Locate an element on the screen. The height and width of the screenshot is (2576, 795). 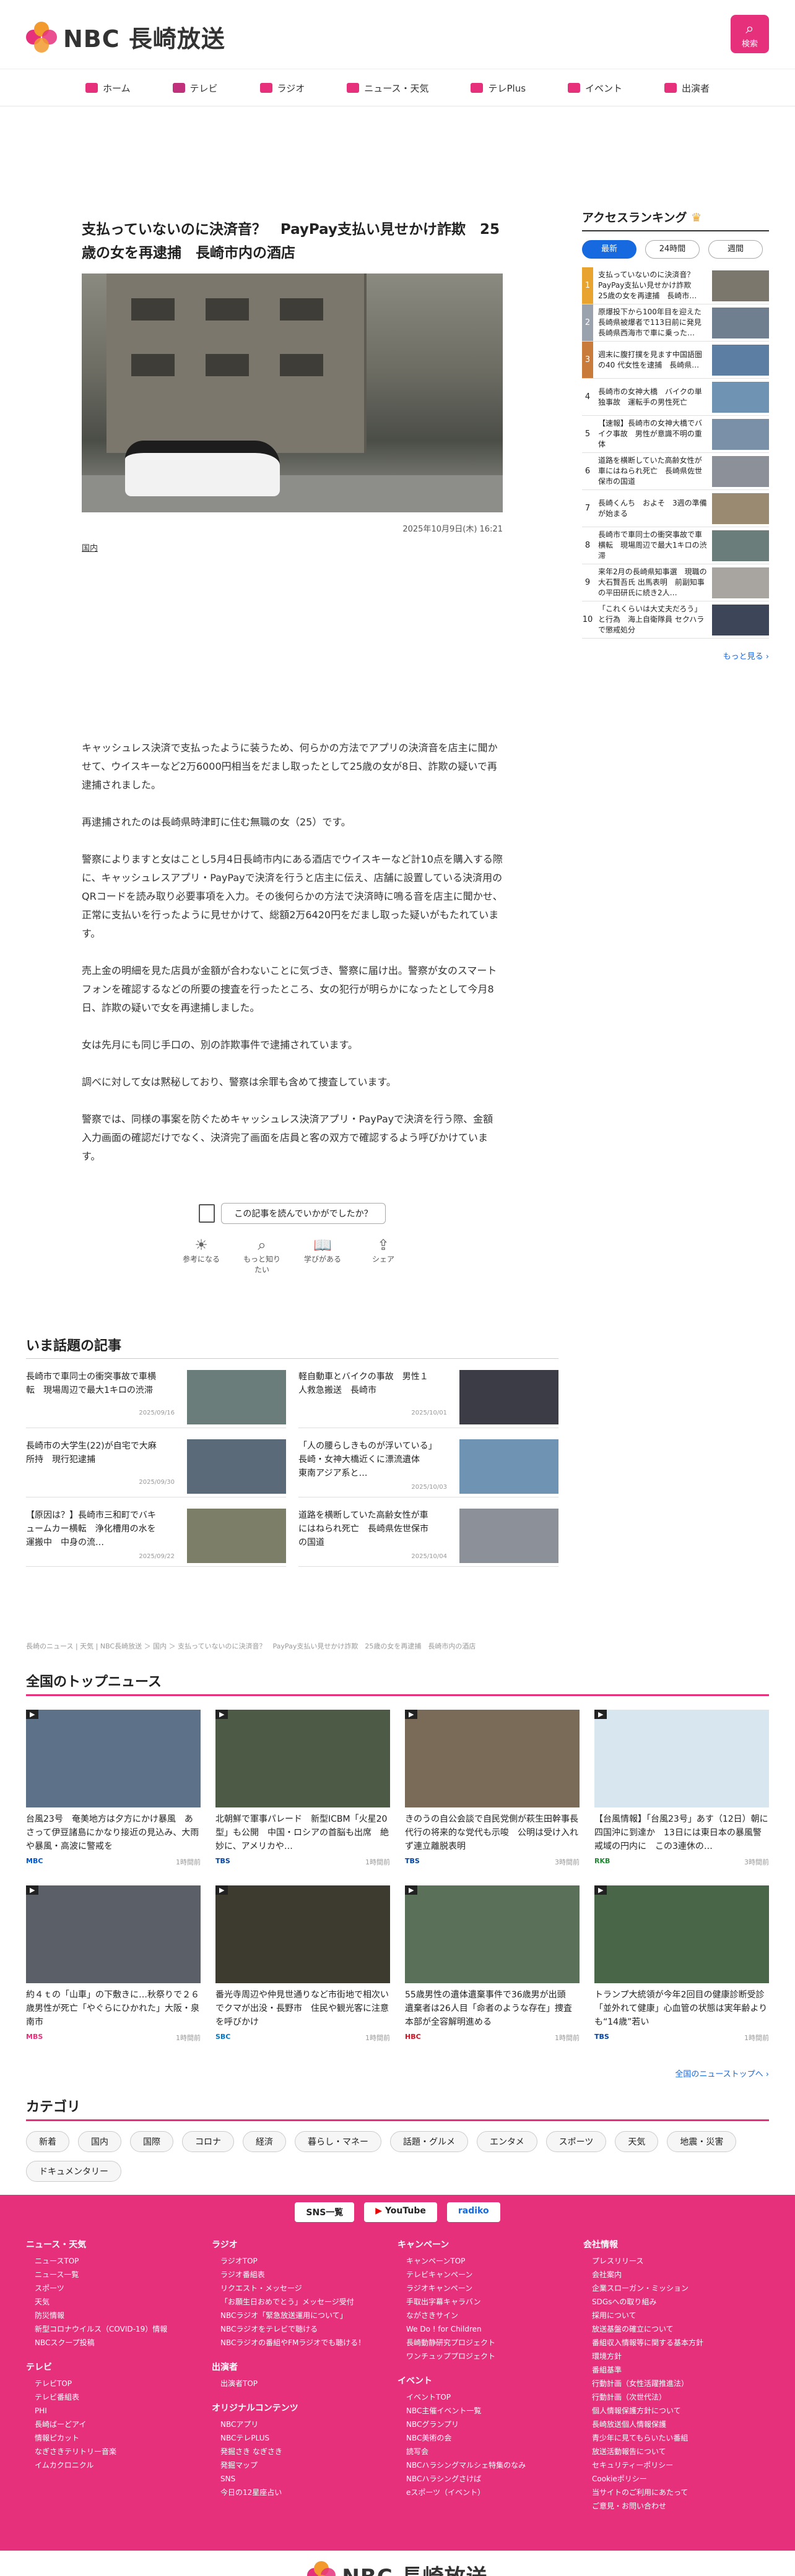
footer-group-title: 会社情報 is located at coordinates (676, 2244).